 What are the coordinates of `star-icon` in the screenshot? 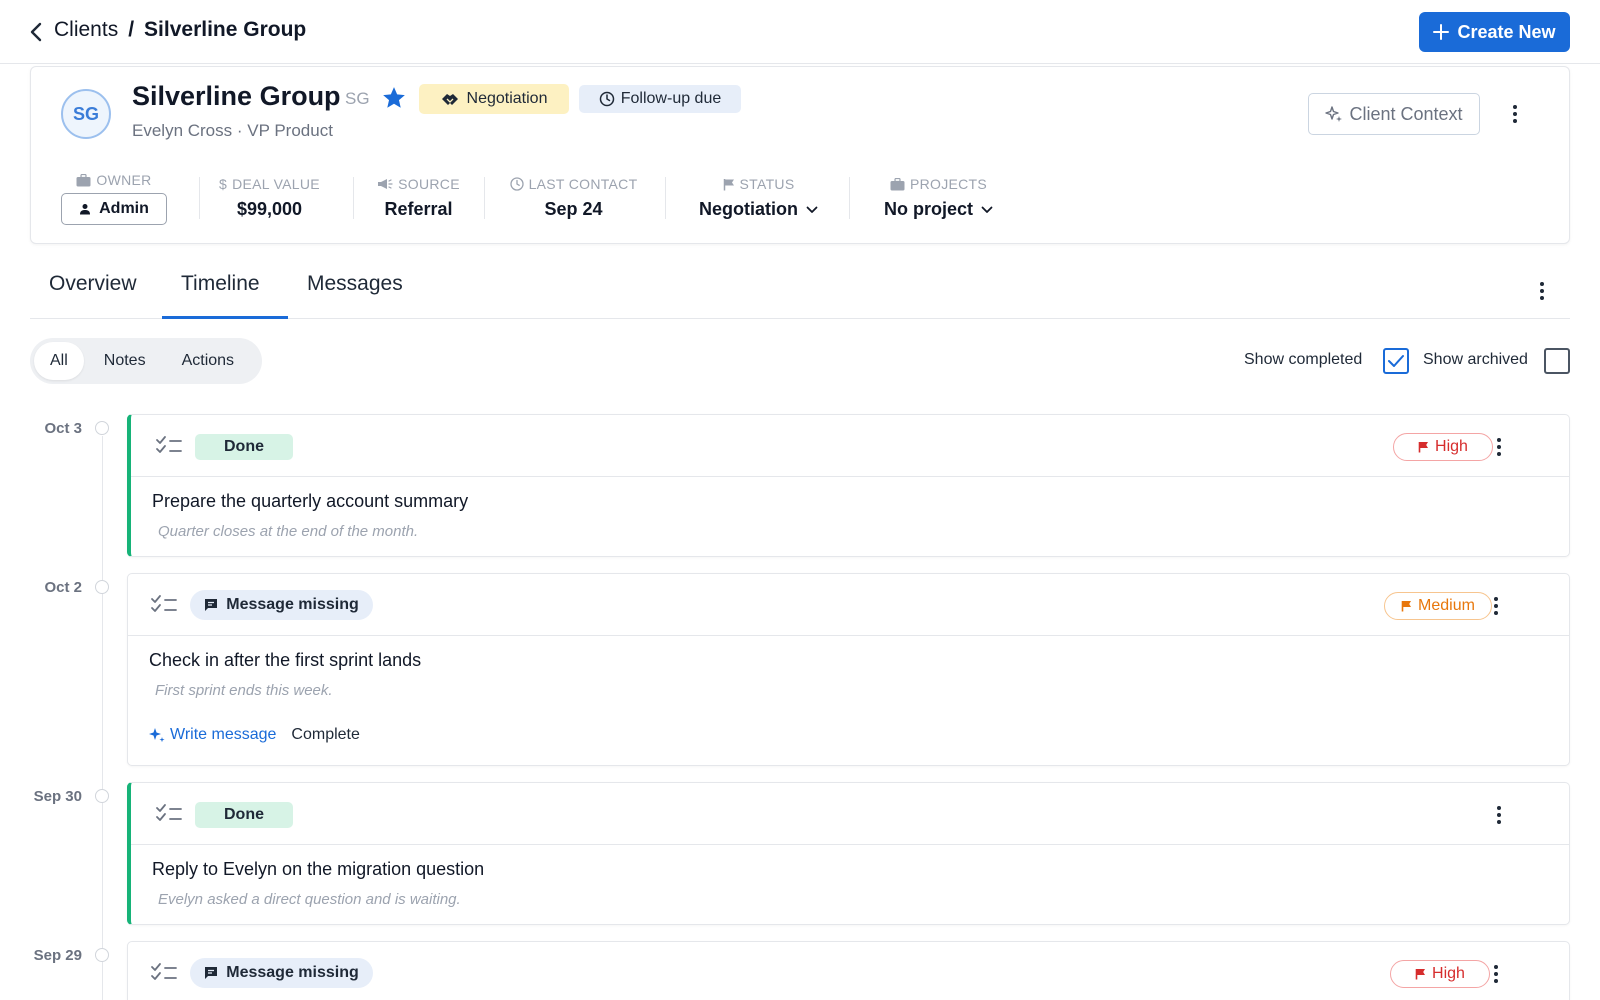 It's located at (394, 98).